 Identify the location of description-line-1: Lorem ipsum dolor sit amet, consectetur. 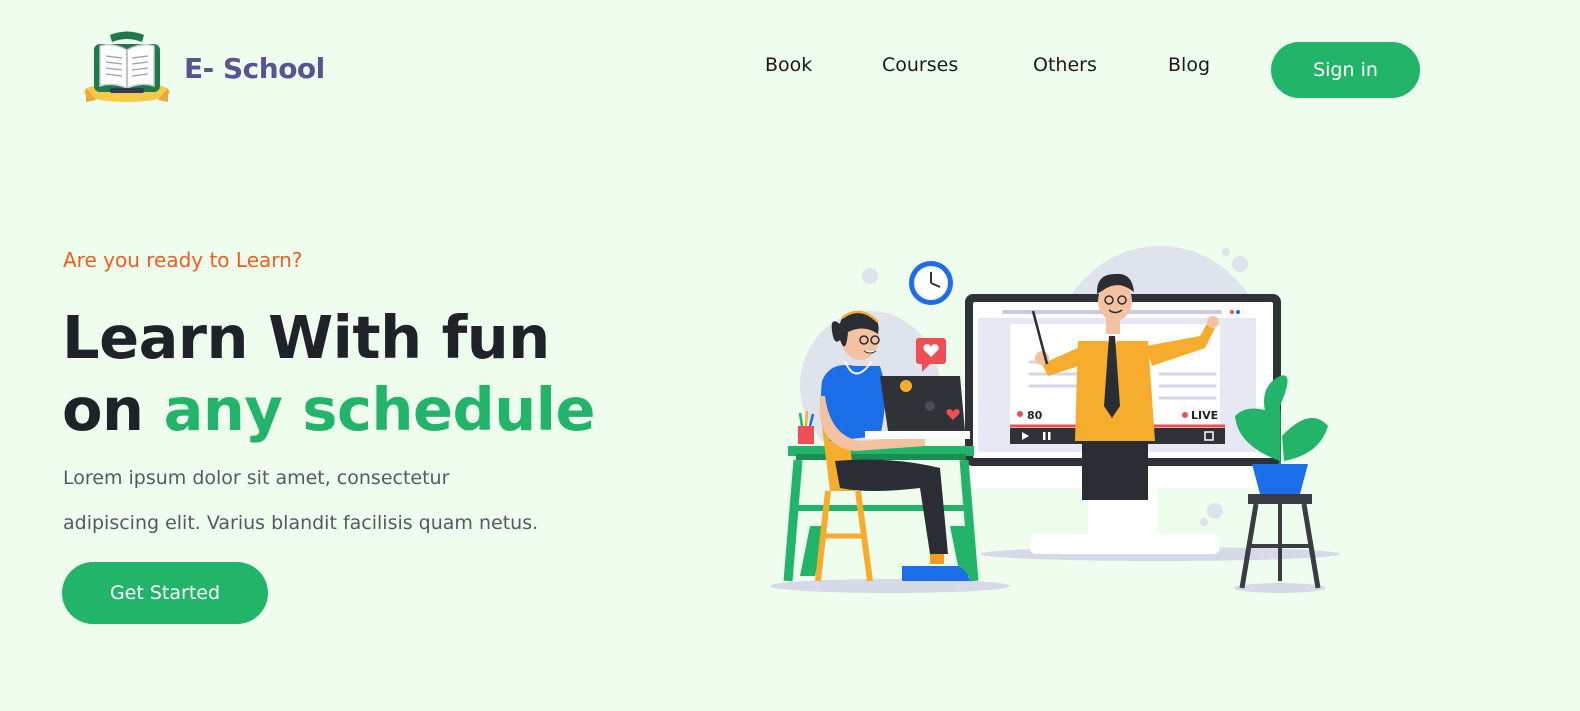
(256, 478).